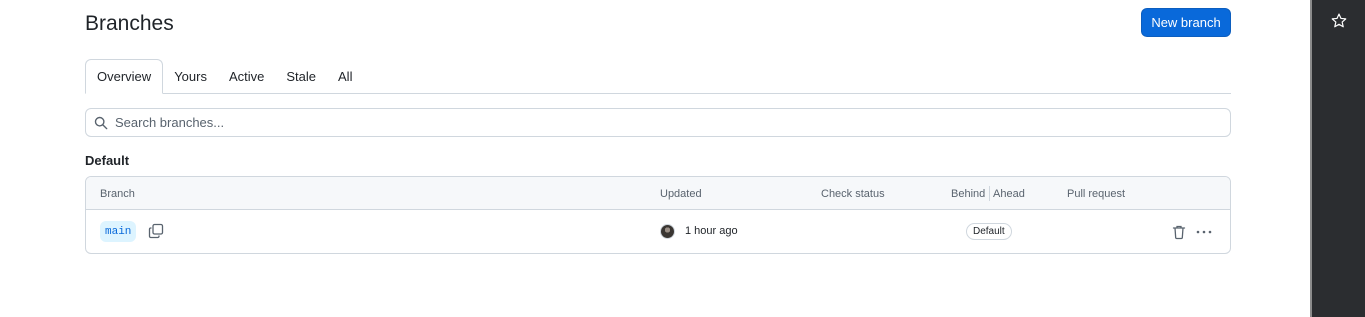 The image size is (1365, 317). I want to click on tab-bar: Overview Yours Active Stale All, so click(658, 76).